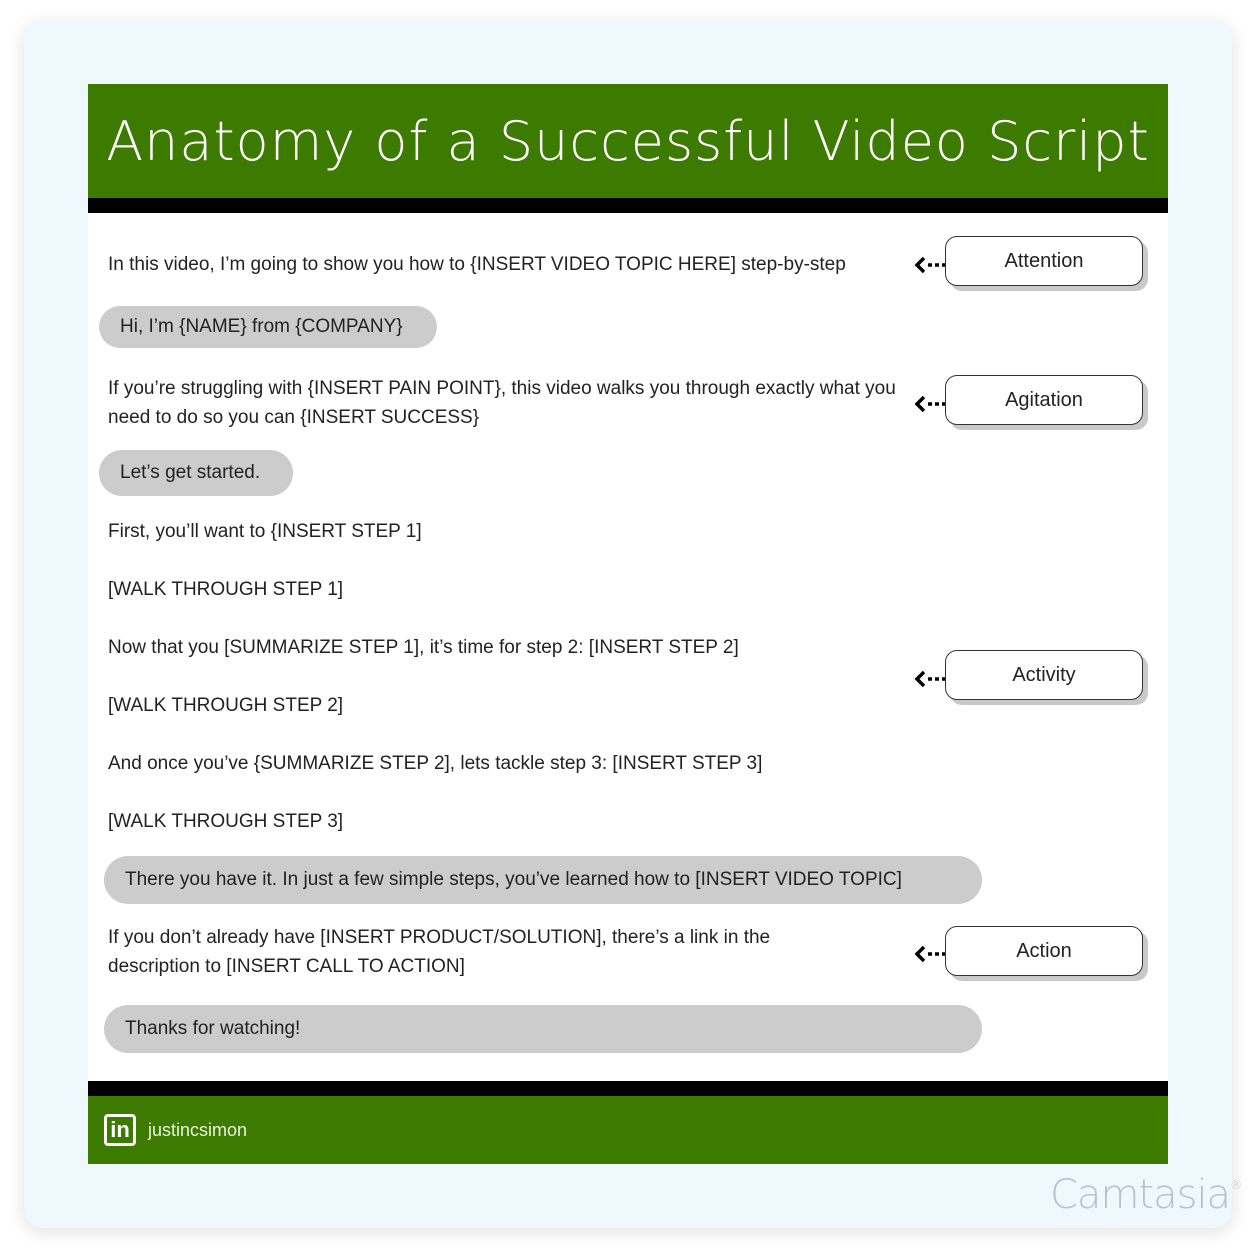 The height and width of the screenshot is (1256, 1256). I want to click on camtasia-watermark: Camtasia®, so click(1146, 1195).